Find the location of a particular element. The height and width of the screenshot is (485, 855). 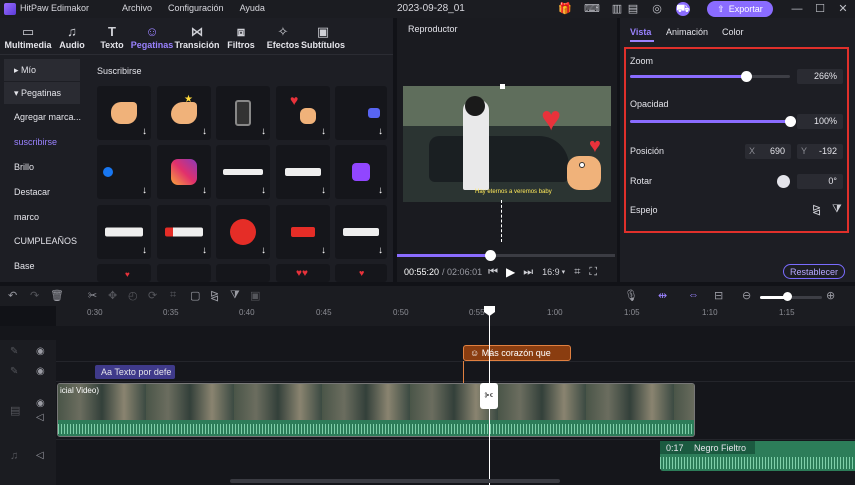

opacity-value: 100% is located at coordinates (820, 121).